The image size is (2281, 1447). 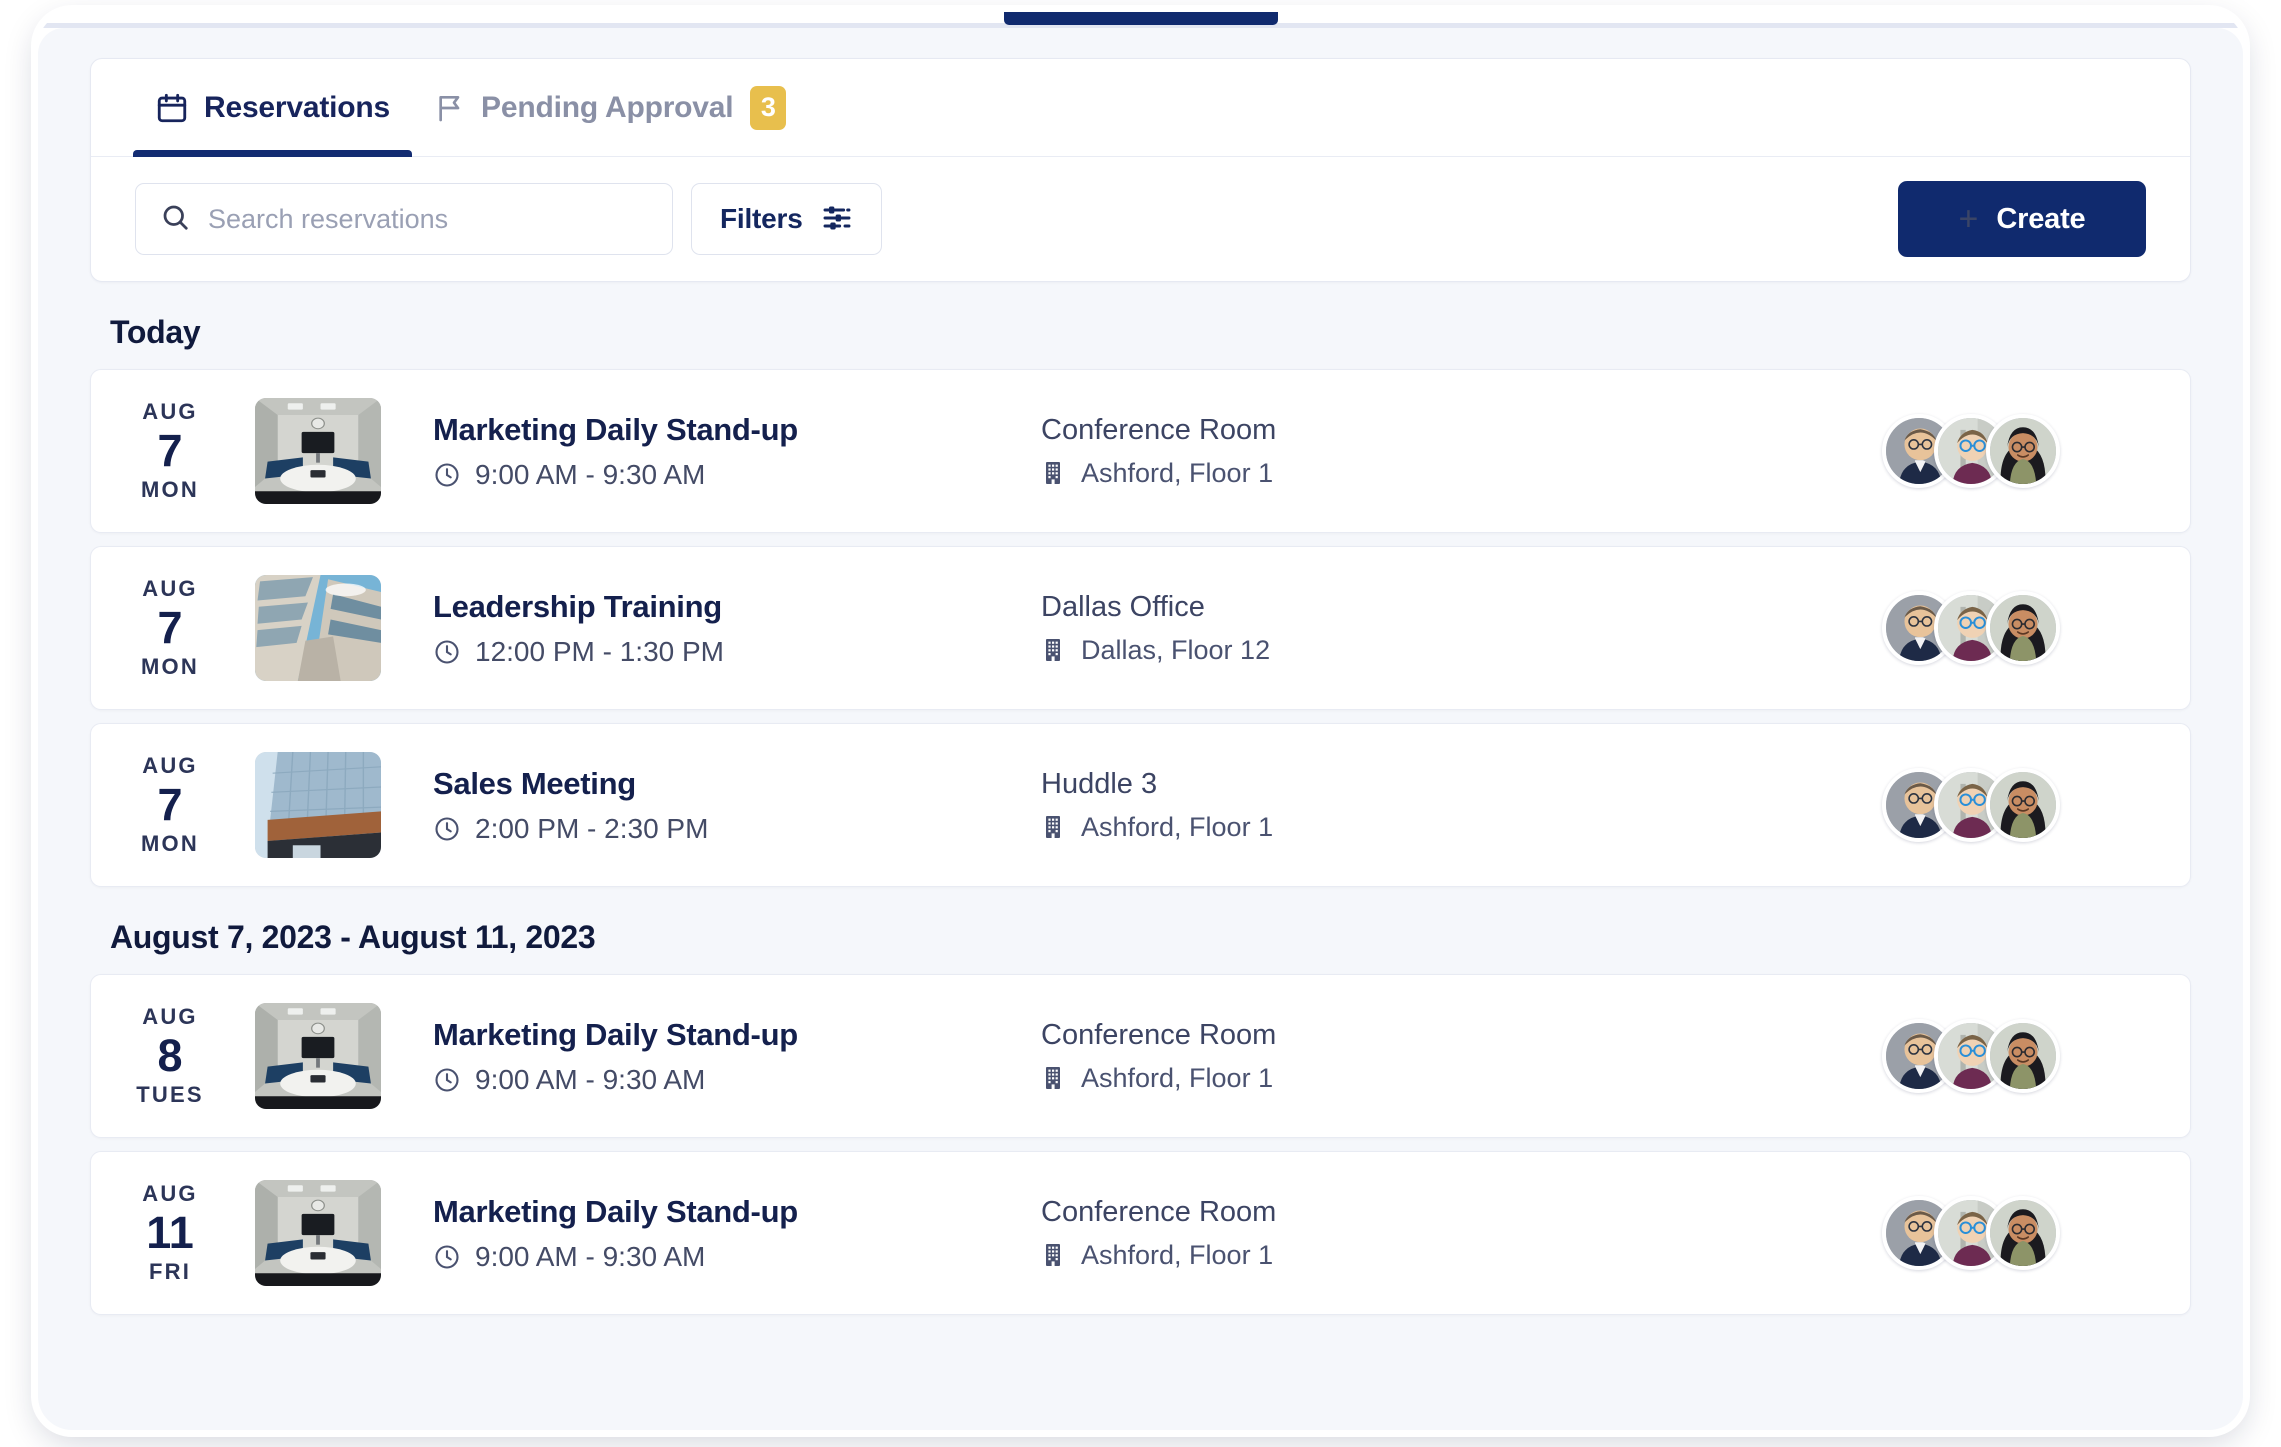 What do you see at coordinates (155, 332) in the screenshot?
I see `section-heading-today: Today` at bounding box center [155, 332].